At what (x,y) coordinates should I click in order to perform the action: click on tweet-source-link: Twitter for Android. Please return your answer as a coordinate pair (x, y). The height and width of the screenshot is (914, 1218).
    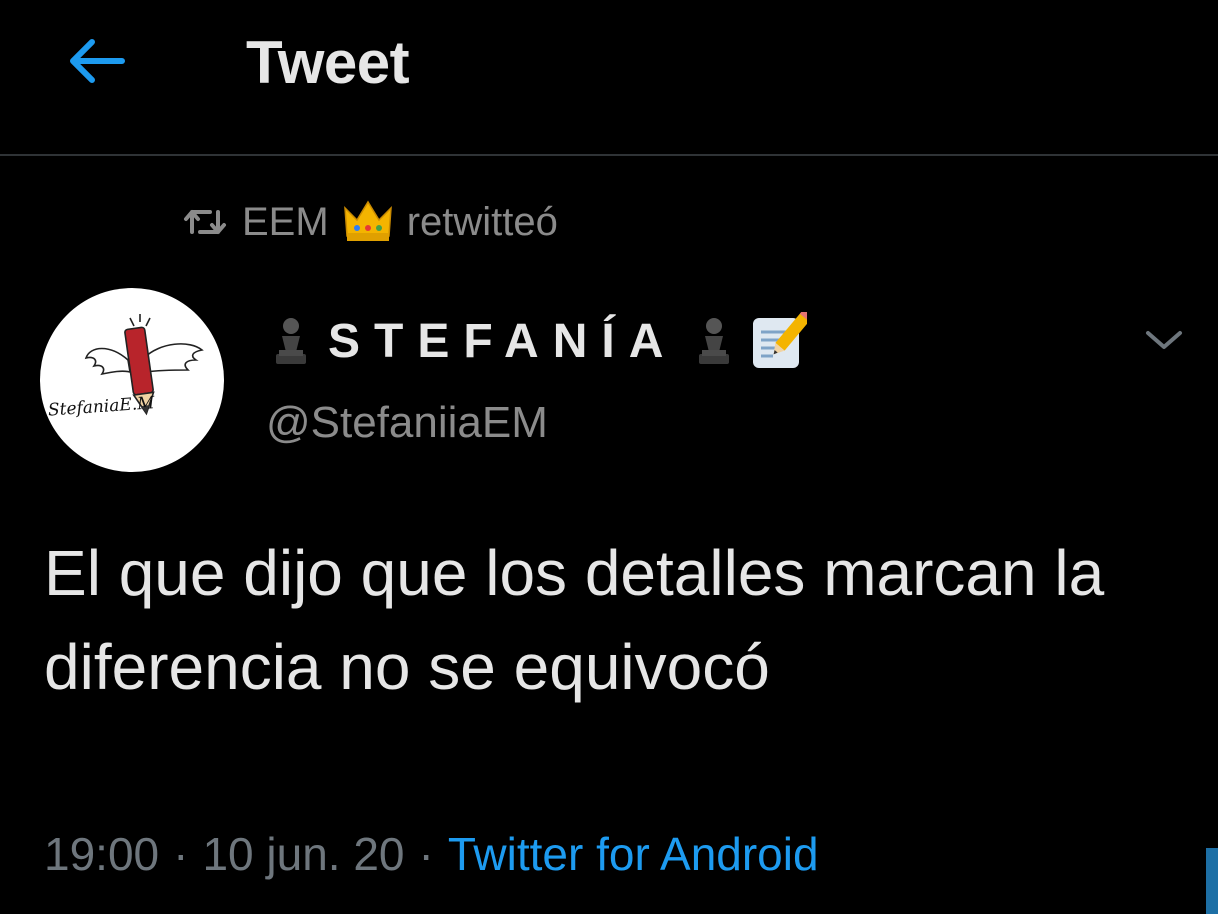
    Looking at the image, I should click on (633, 854).